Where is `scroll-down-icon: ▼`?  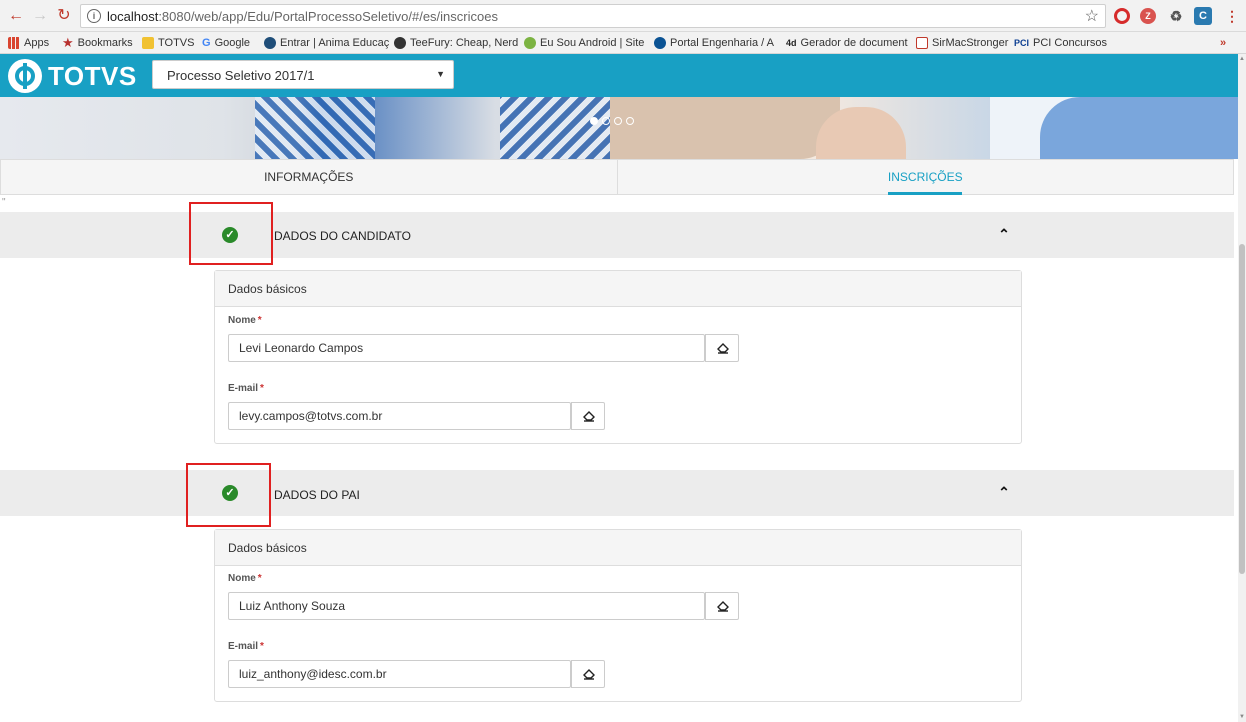 scroll-down-icon: ▼ is located at coordinates (1242, 717).